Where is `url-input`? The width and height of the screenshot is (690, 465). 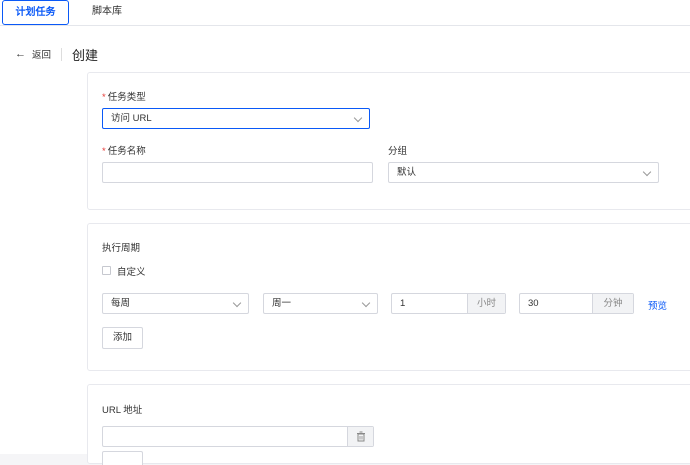
url-input is located at coordinates (238, 436).